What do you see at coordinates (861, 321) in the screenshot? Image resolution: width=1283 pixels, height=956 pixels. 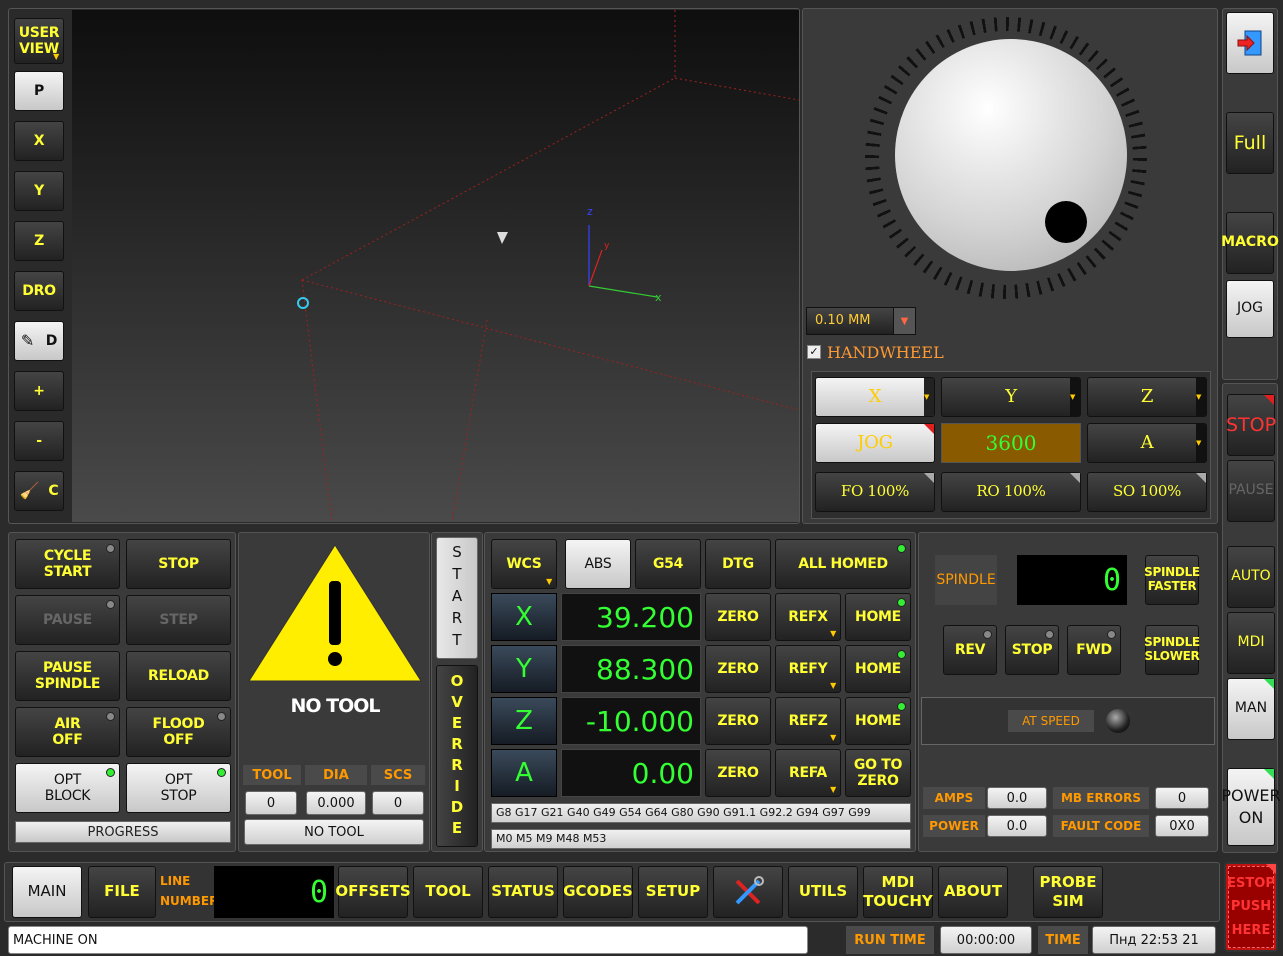 I see `jog-increment-select: 0.10 MM ▼` at bounding box center [861, 321].